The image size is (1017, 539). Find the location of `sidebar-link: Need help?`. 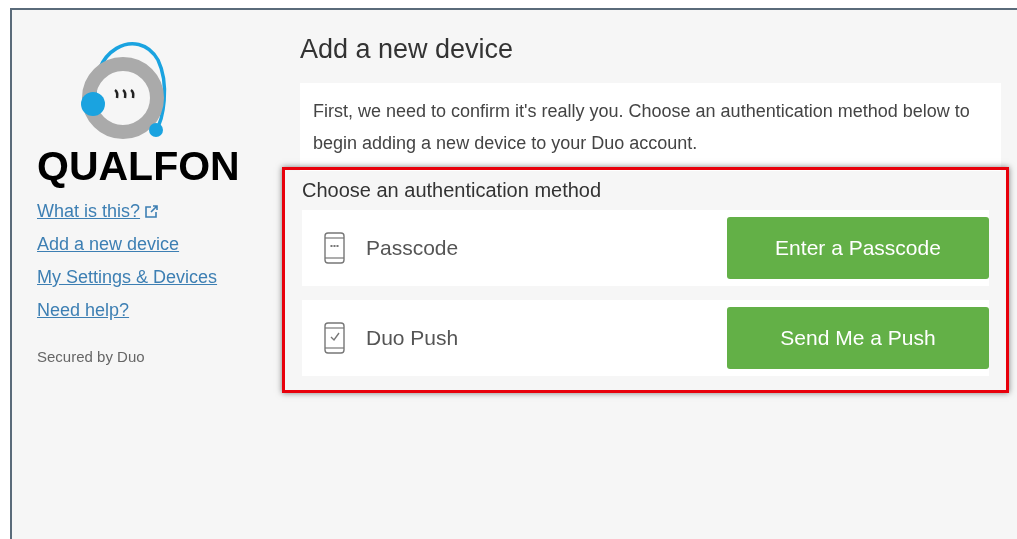

sidebar-link: Need help? is located at coordinates (83, 310).